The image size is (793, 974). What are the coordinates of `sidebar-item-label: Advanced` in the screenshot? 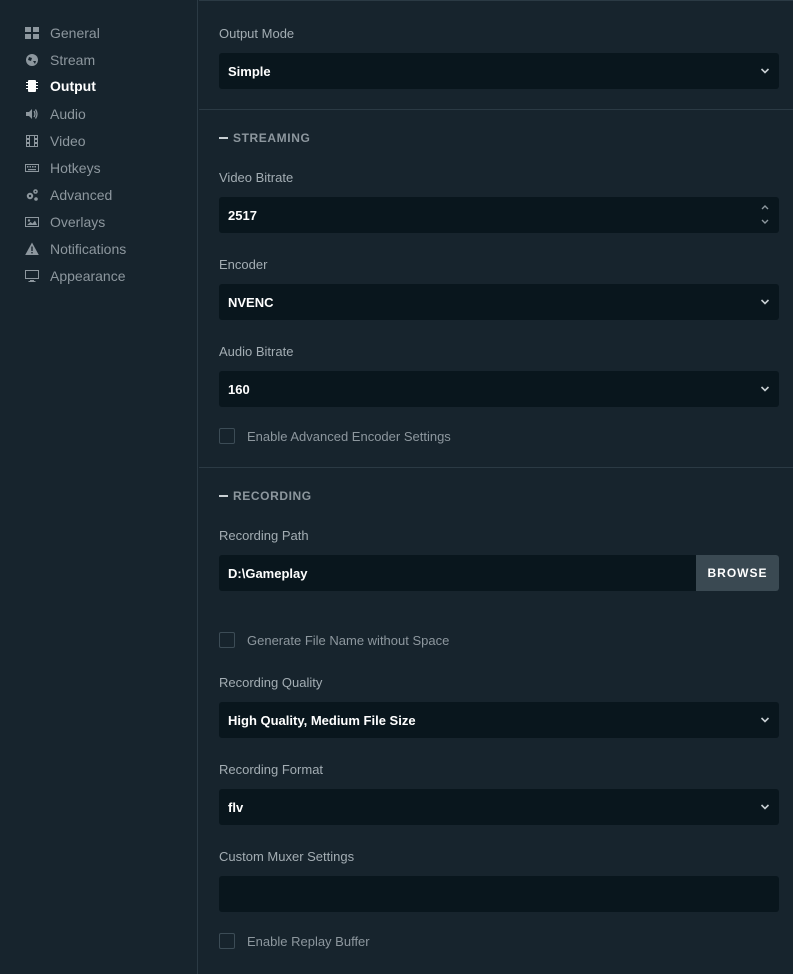 It's located at (81, 195).